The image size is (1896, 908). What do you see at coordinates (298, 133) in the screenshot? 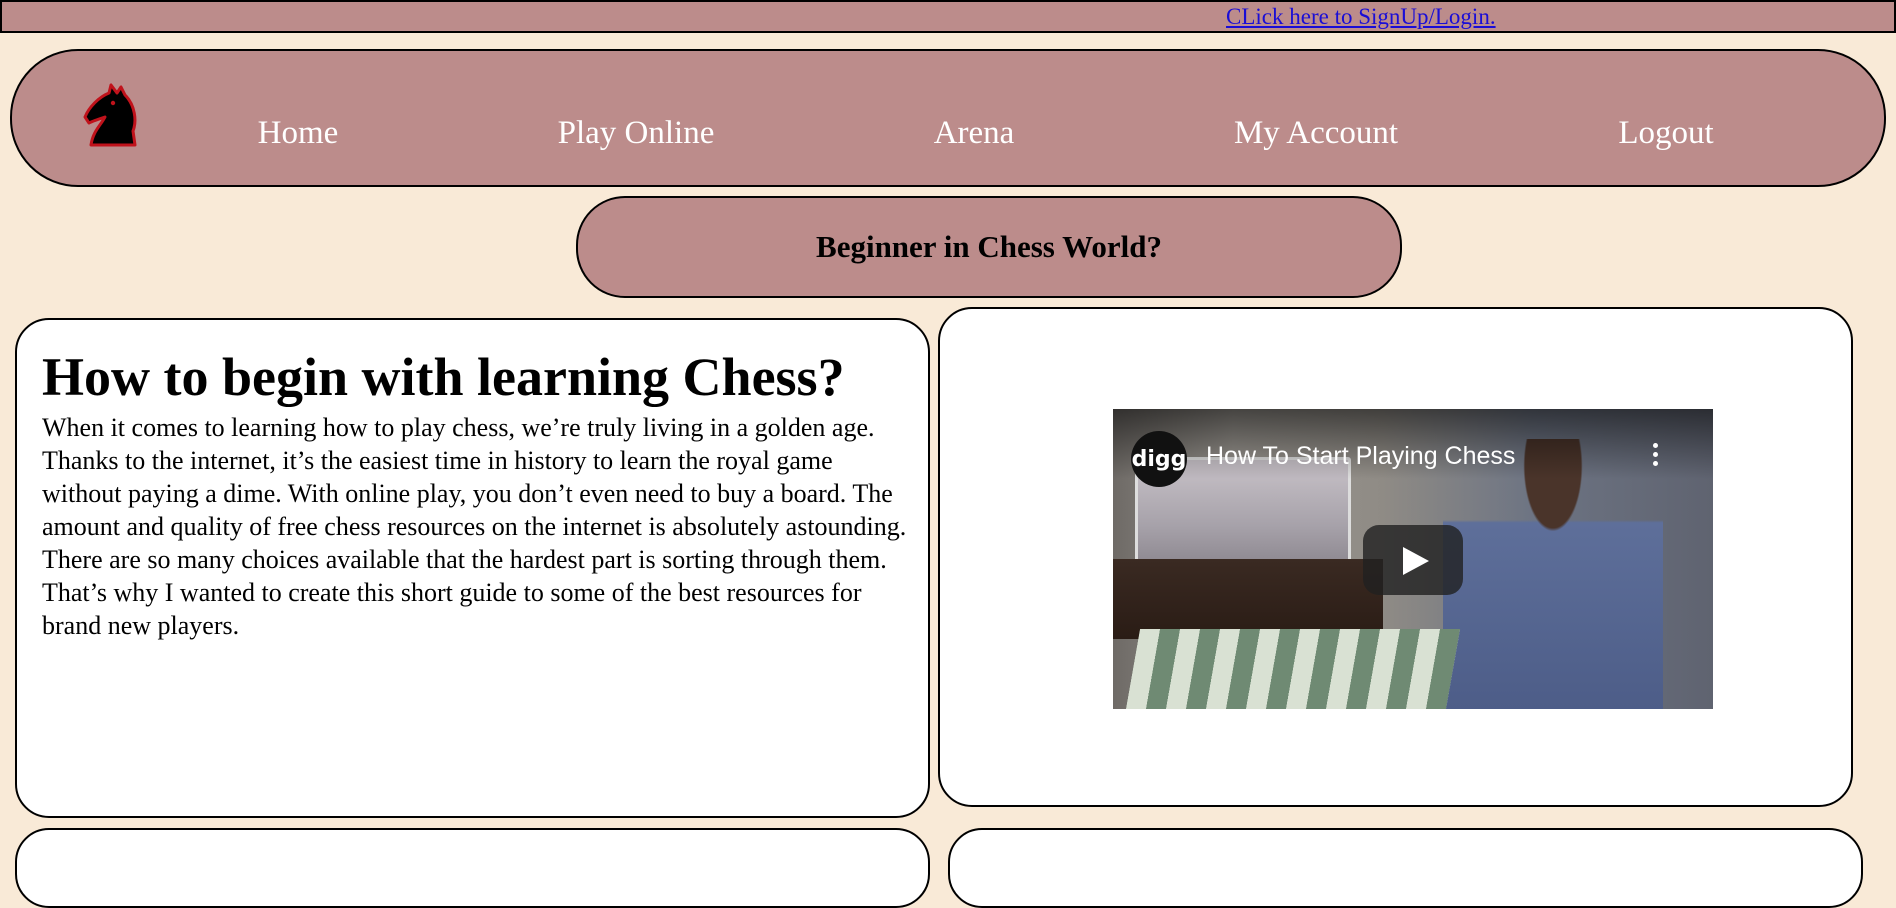
I see `nav-home: Home` at bounding box center [298, 133].